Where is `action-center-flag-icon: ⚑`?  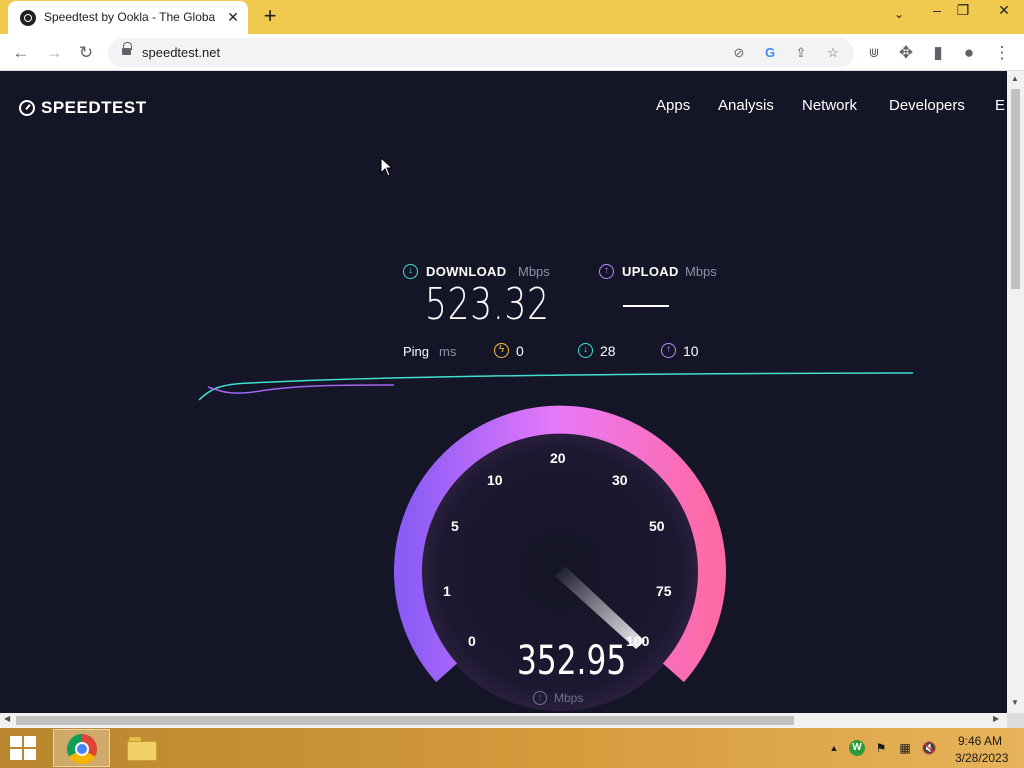
action-center-flag-icon: ⚑ is located at coordinates (881, 748).